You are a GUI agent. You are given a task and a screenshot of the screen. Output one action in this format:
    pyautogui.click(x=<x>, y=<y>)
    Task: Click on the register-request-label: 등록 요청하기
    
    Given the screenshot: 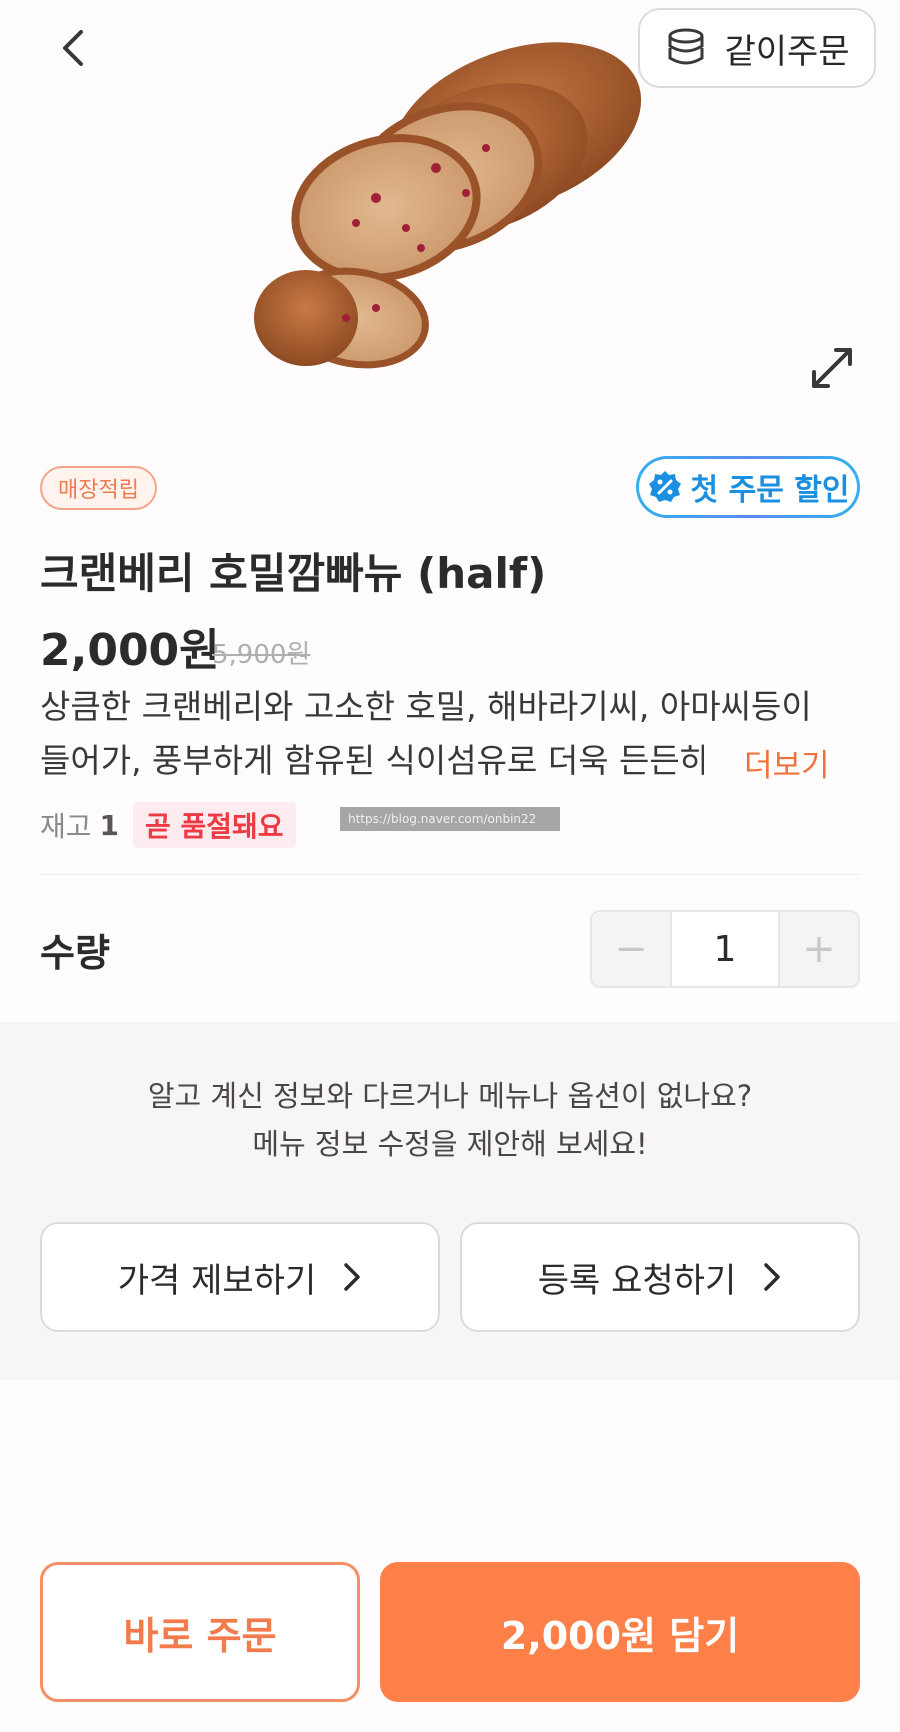 What is the action you would take?
    pyautogui.click(x=637, y=1280)
    